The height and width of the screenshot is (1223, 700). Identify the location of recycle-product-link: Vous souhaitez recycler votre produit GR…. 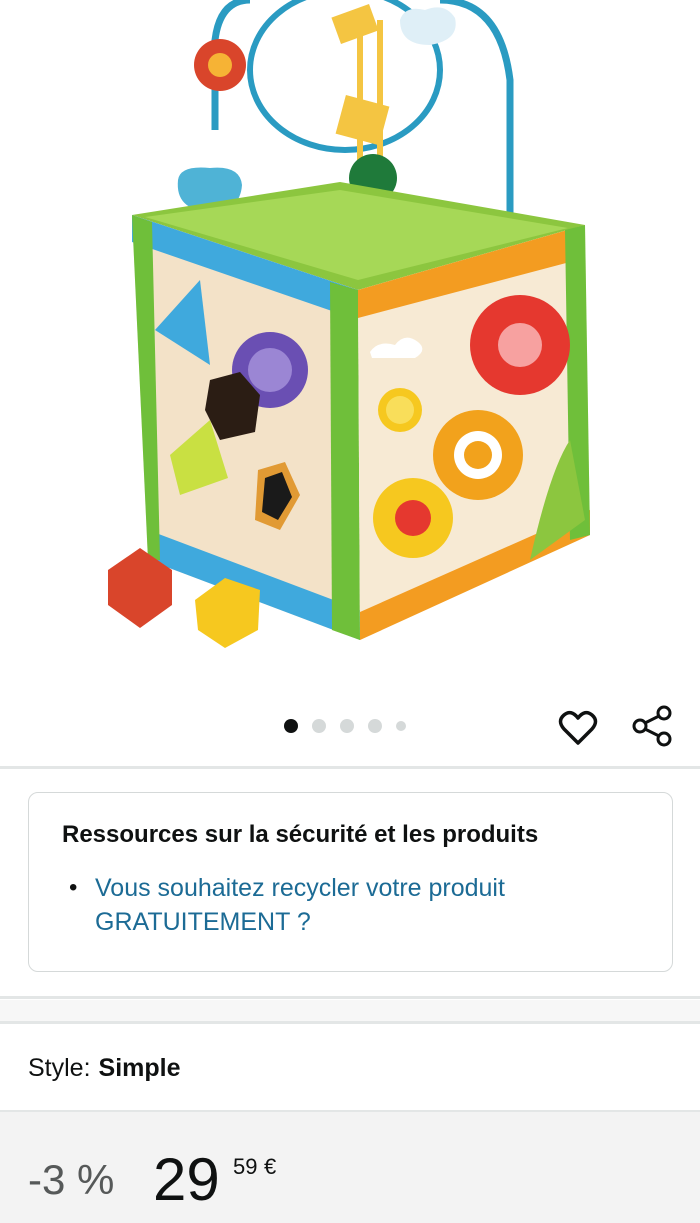
(355, 905).